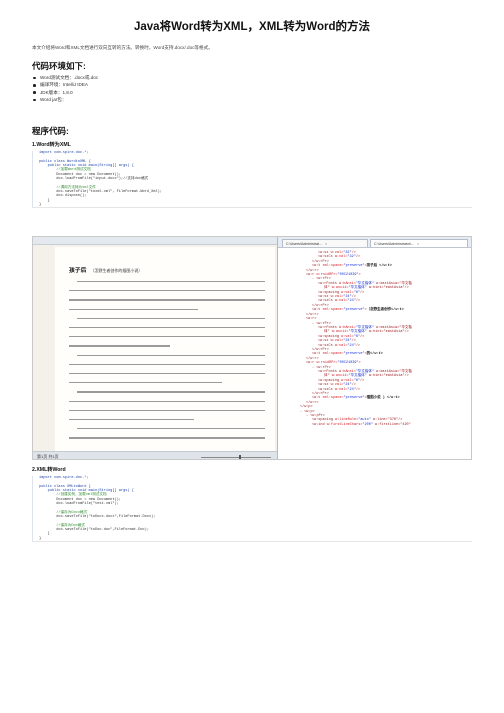  I want to click on xml-token: w:firstLine="420", so click(391, 424).